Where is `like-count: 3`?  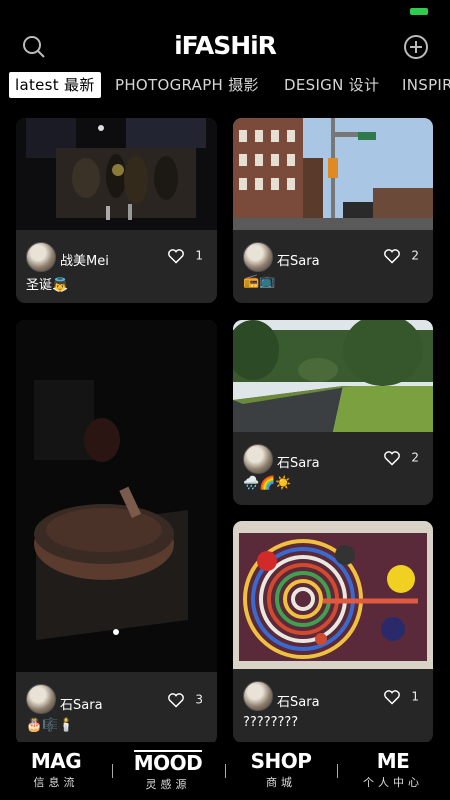
like-count: 3 is located at coordinates (199, 699).